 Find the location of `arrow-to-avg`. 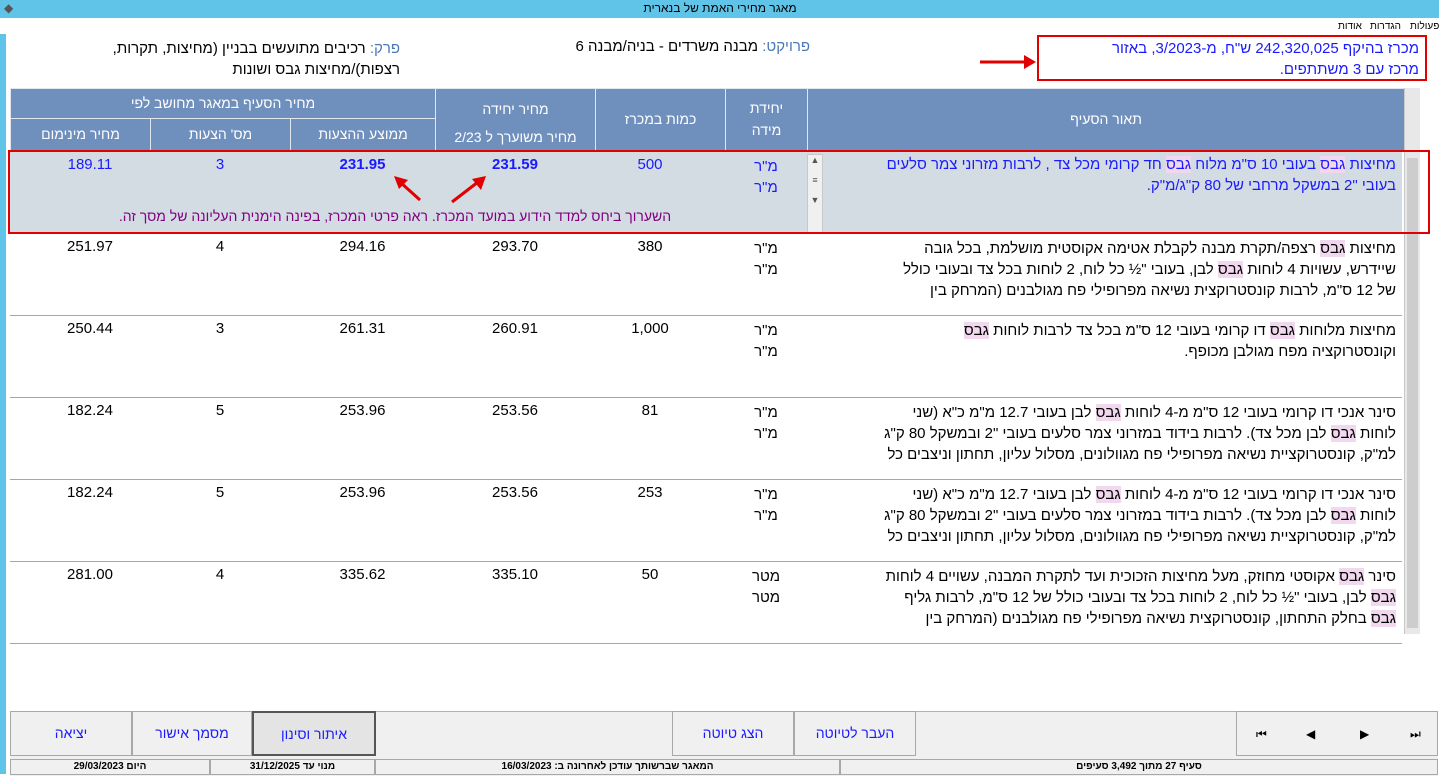

arrow-to-avg is located at coordinates (408, 189).